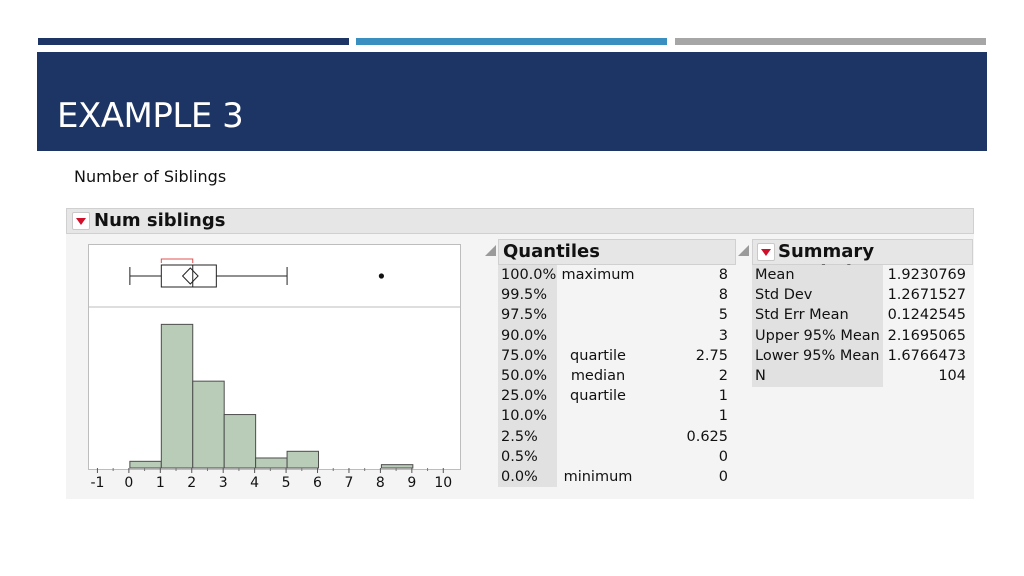 Image resolution: width=1024 pixels, height=576 pixels. I want to click on quantile-row: 25.0% quartile 1, so click(614, 396).